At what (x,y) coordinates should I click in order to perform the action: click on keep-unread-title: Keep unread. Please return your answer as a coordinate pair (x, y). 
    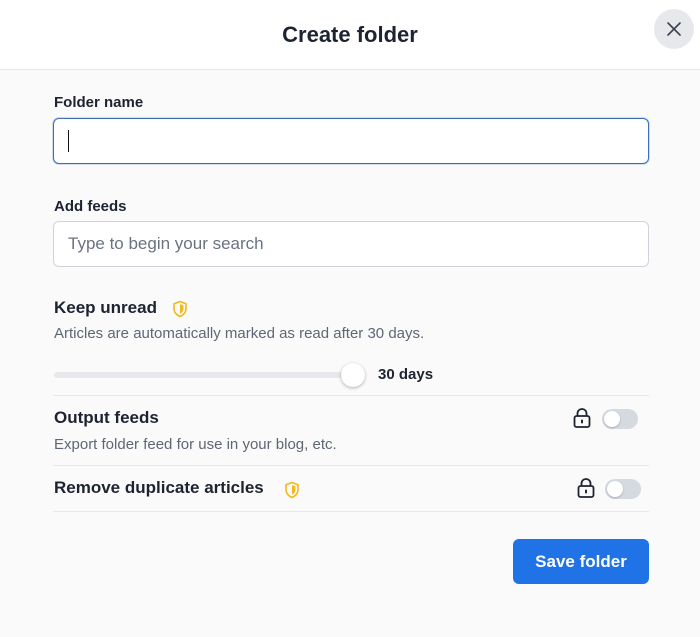
    Looking at the image, I should click on (105, 307).